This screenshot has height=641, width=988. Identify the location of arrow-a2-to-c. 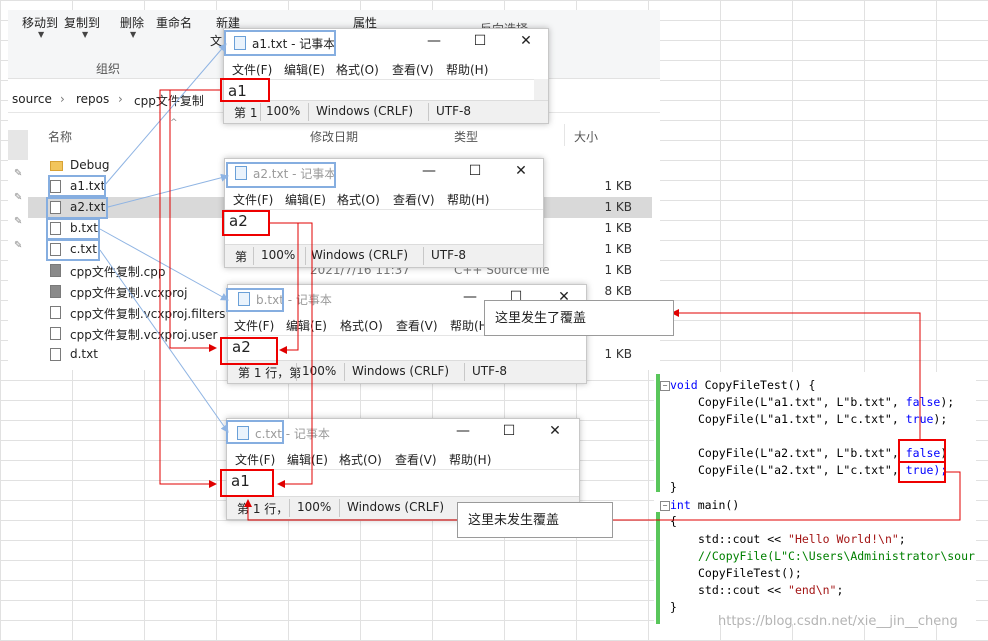
(291, 355).